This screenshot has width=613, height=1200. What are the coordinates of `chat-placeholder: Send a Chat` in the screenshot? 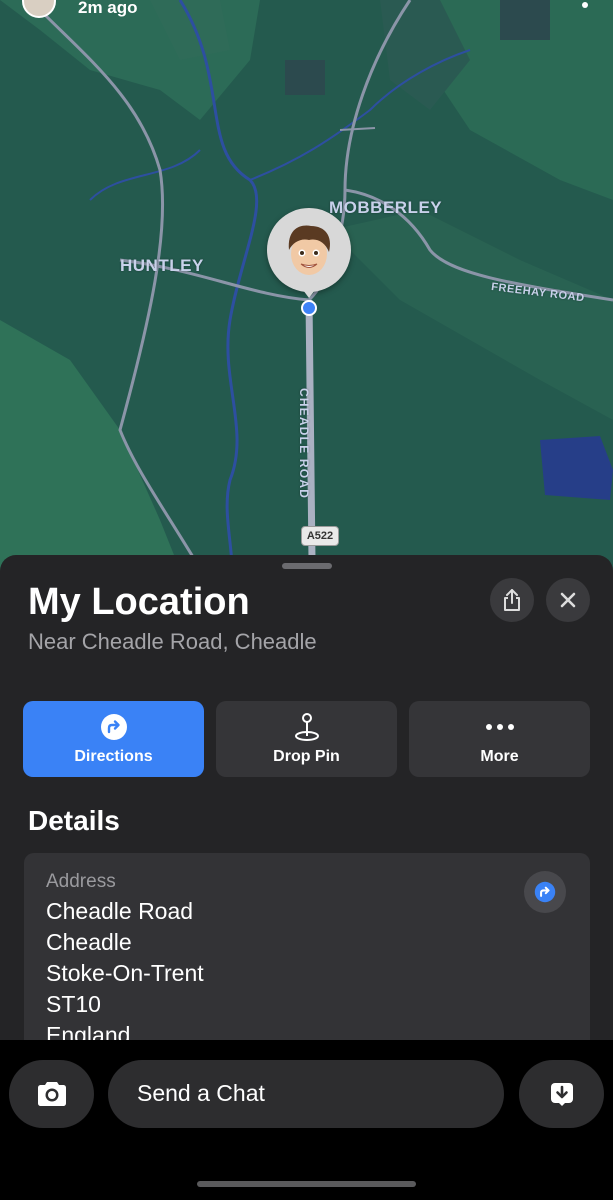 It's located at (201, 1093).